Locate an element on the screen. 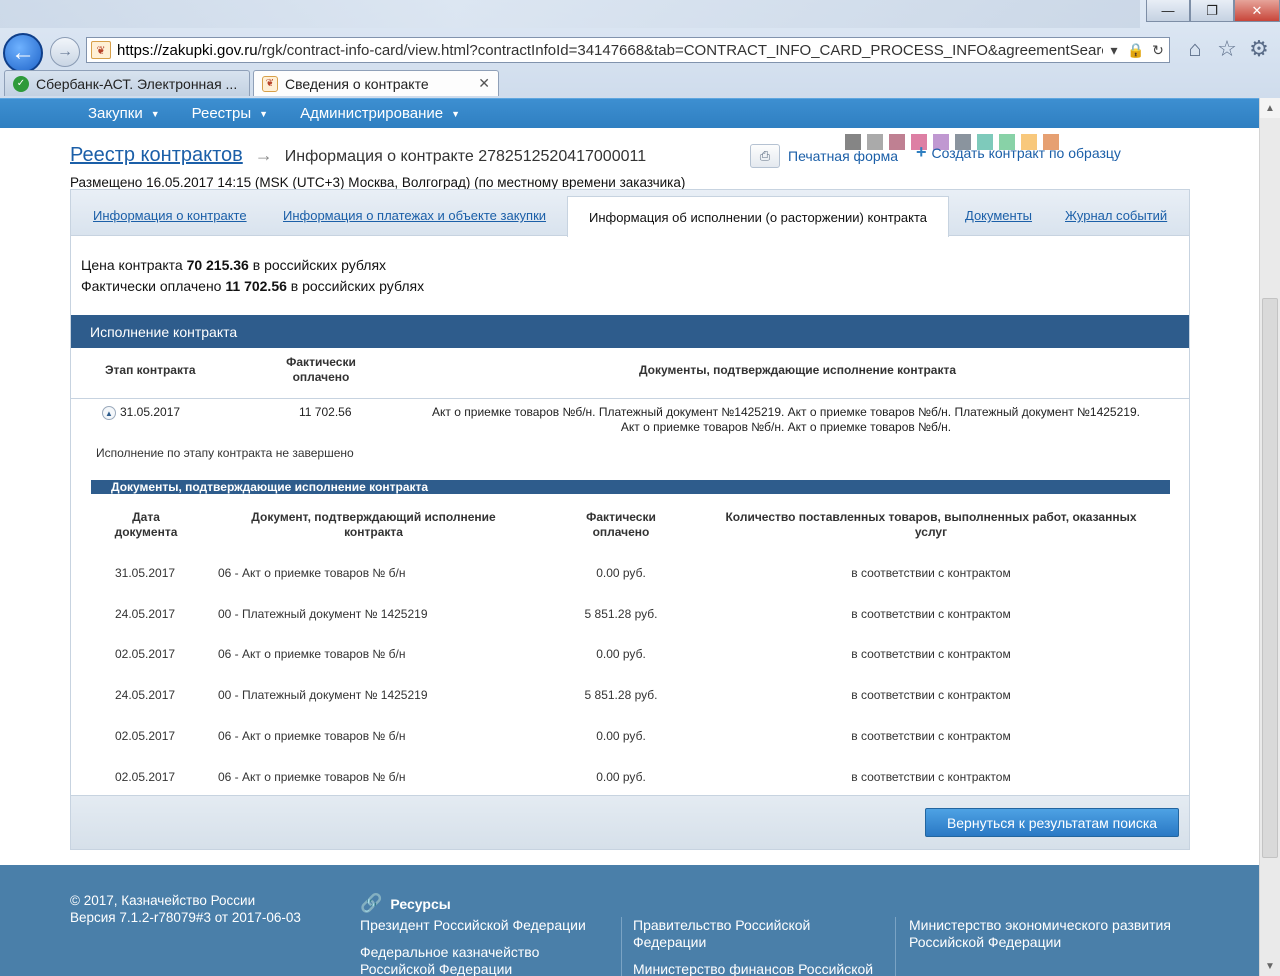 This screenshot has height=976, width=1280. refresh-icon: ↻ is located at coordinates (1158, 50).